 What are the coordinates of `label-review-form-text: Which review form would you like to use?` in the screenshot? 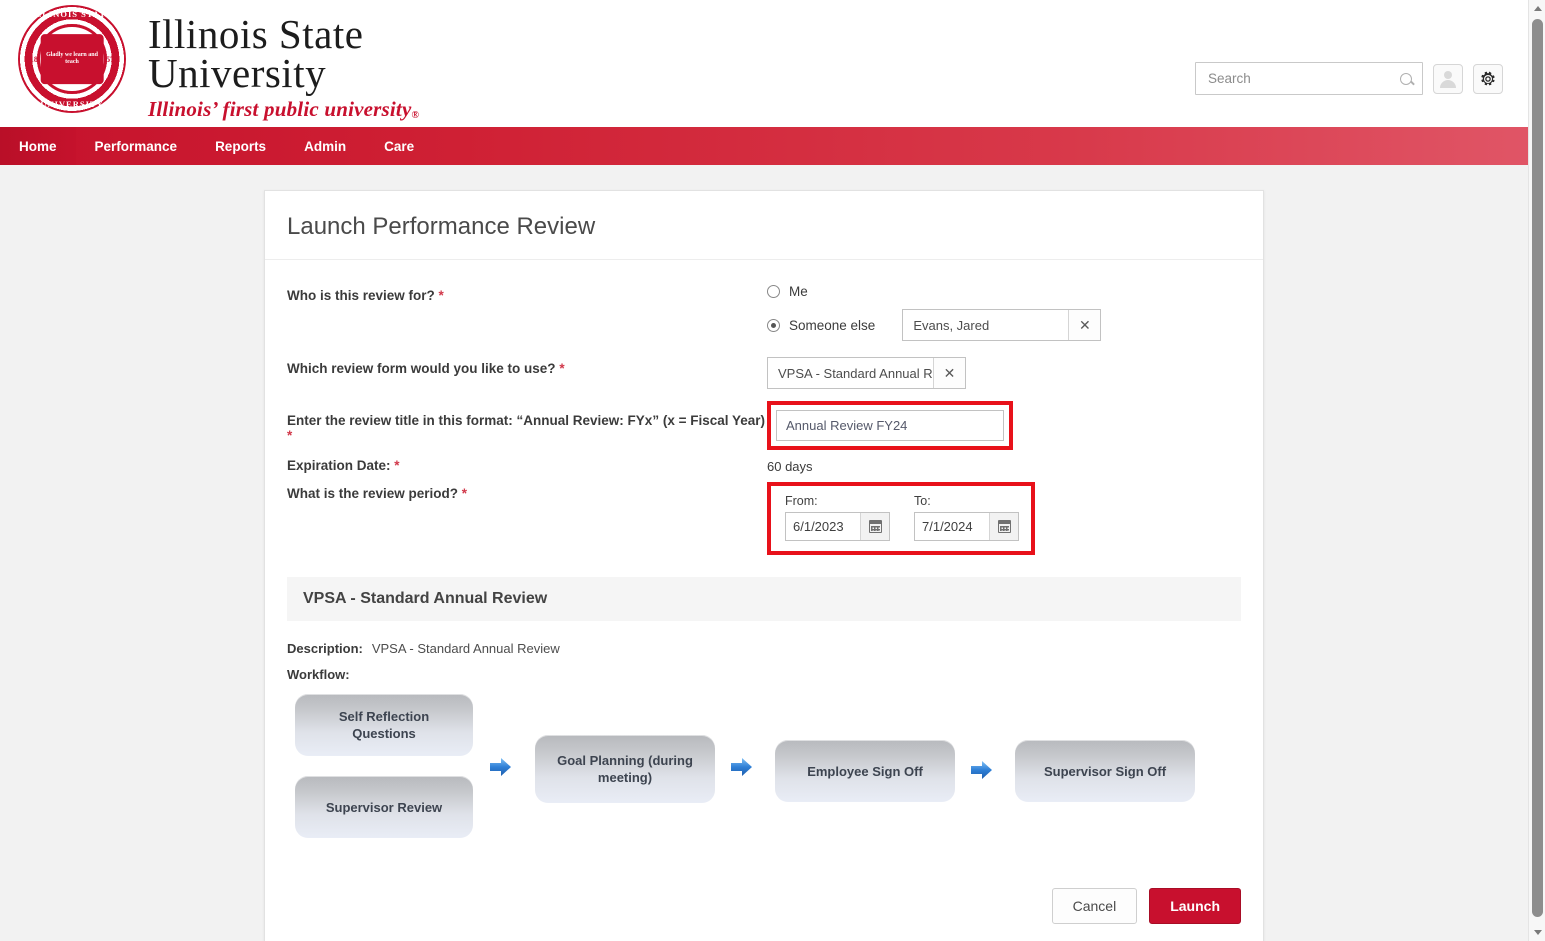 It's located at (421, 368).